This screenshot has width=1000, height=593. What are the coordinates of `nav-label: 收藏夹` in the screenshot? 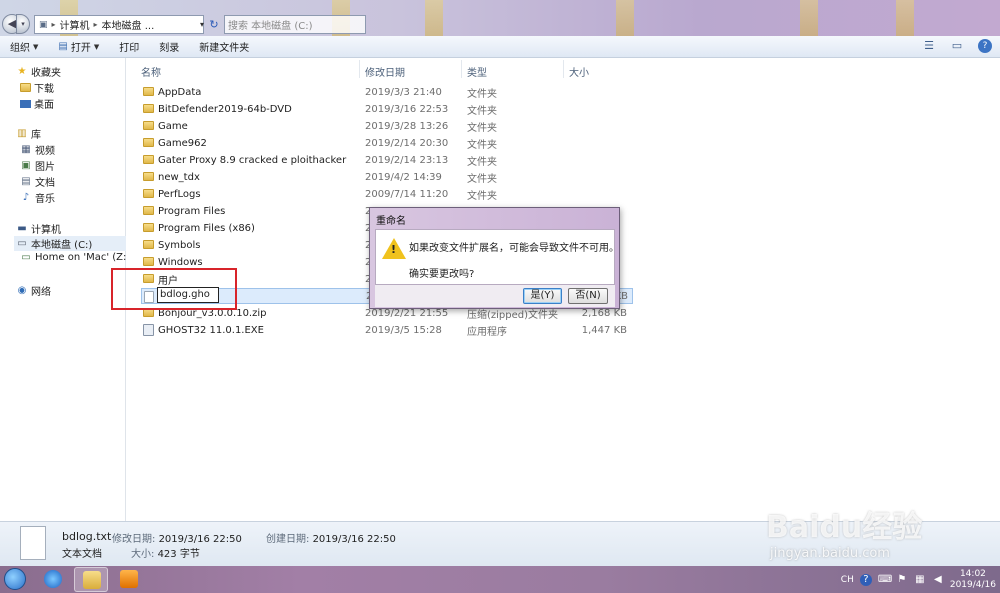 It's located at (46, 73).